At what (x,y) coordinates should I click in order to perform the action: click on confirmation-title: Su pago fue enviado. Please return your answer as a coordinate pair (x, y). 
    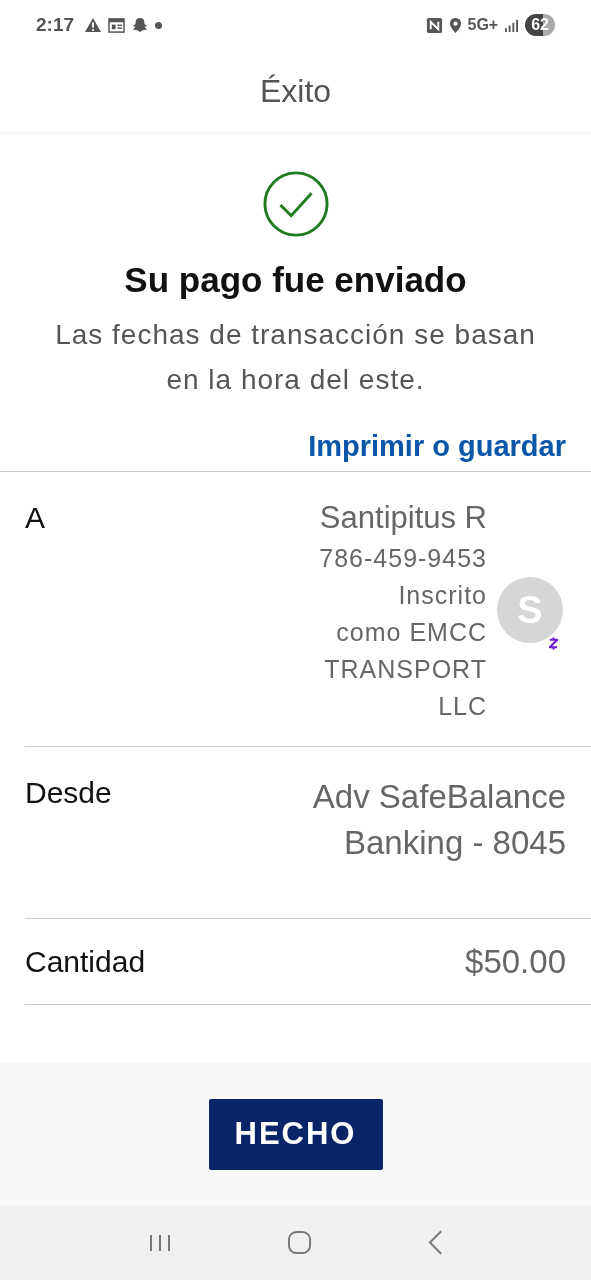
    Looking at the image, I should click on (295, 280).